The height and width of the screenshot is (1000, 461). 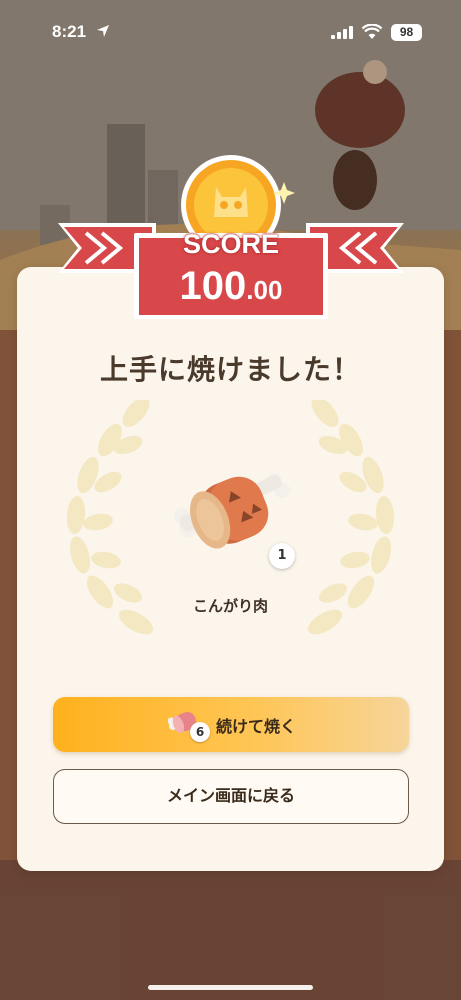 I want to click on item-name: こんがり肉, so click(x=230, y=606).